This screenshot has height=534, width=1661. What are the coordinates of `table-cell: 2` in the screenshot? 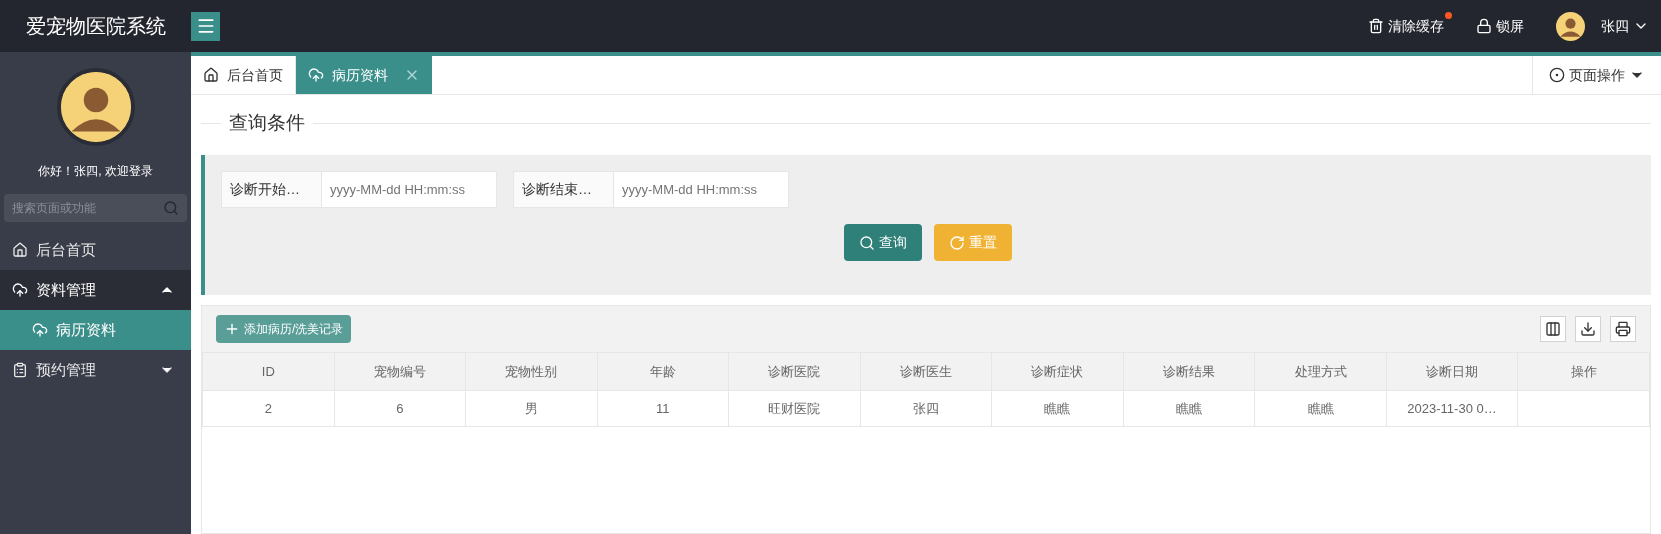 It's located at (268, 408).